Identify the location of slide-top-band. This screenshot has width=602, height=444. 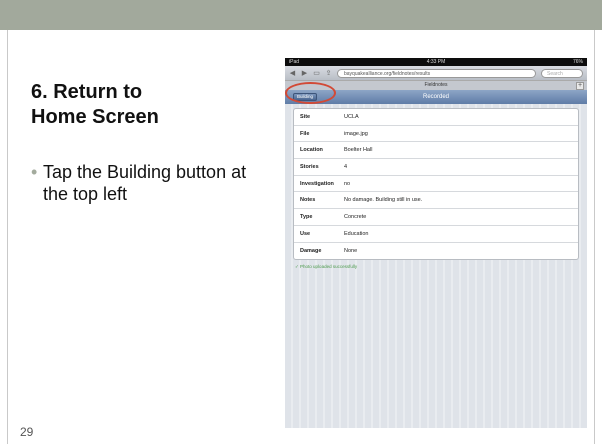
(301, 15).